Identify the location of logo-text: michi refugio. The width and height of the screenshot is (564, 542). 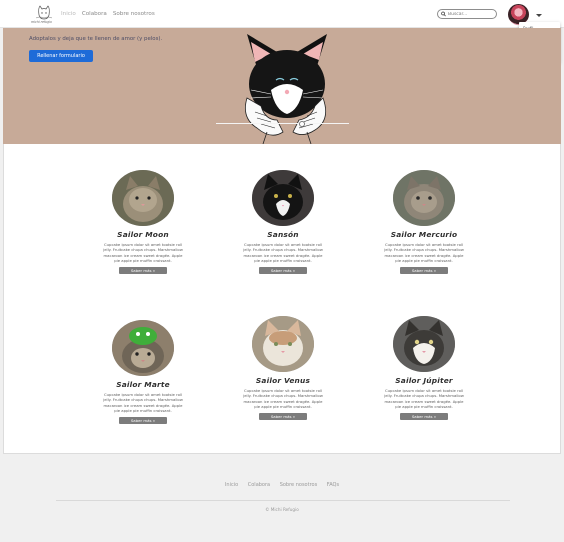
(41, 22).